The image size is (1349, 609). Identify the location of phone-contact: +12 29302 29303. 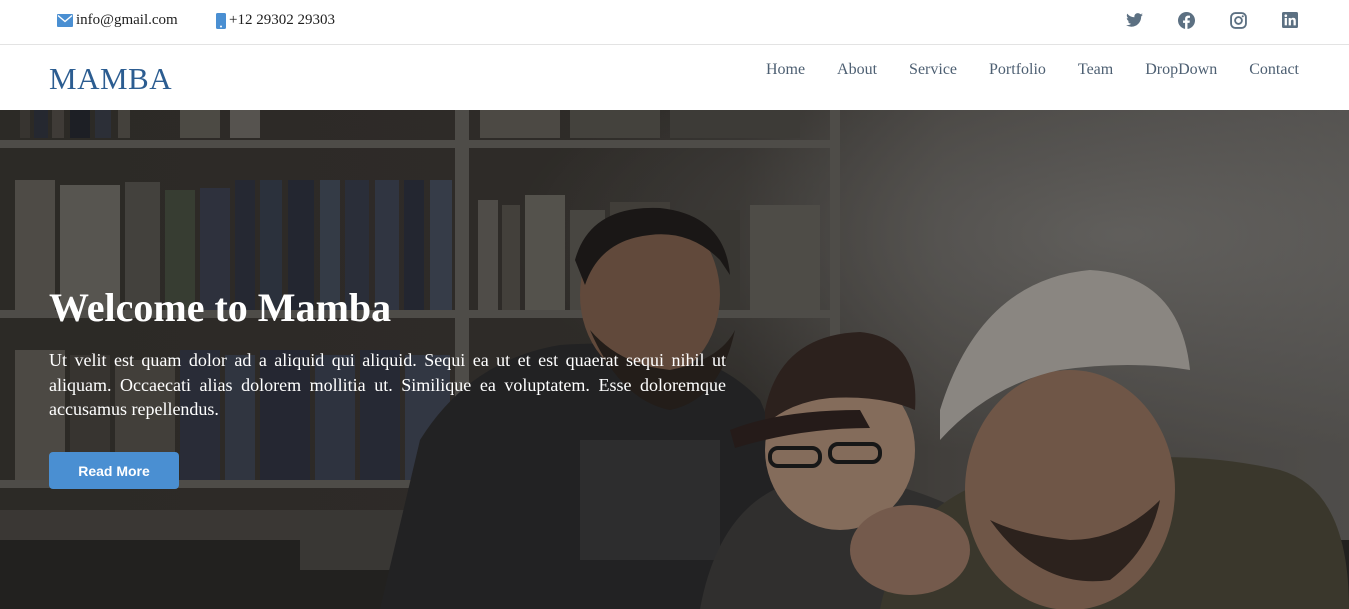
(275, 20).